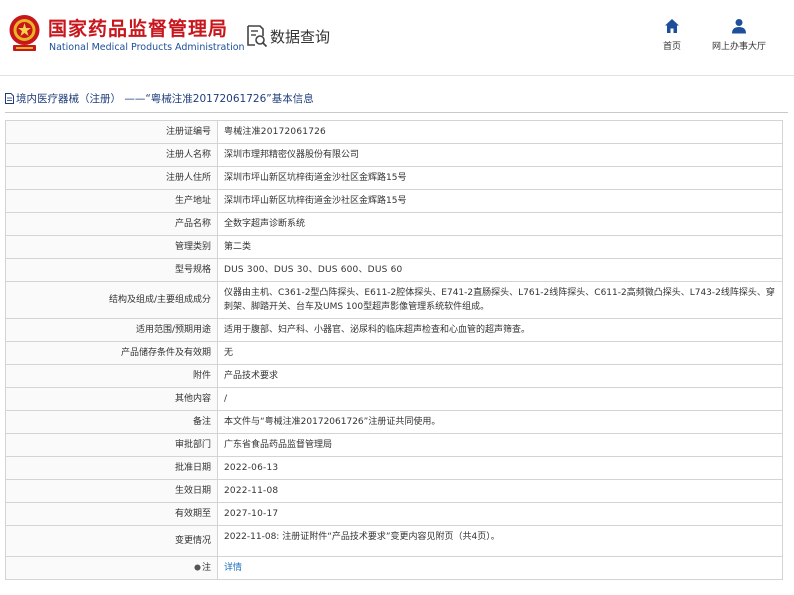  I want to click on table-row: 备注 本文件与“粤械注准20172061726”注册证共同使用。, so click(394, 422).